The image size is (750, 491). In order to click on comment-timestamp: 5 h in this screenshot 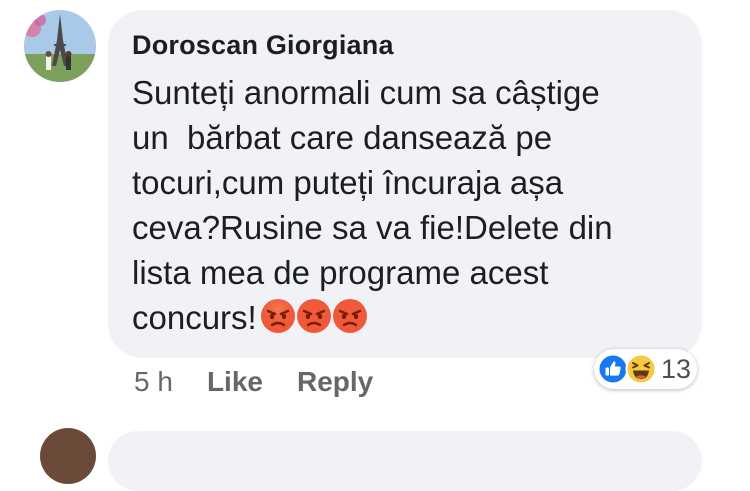, I will do `click(153, 382)`.